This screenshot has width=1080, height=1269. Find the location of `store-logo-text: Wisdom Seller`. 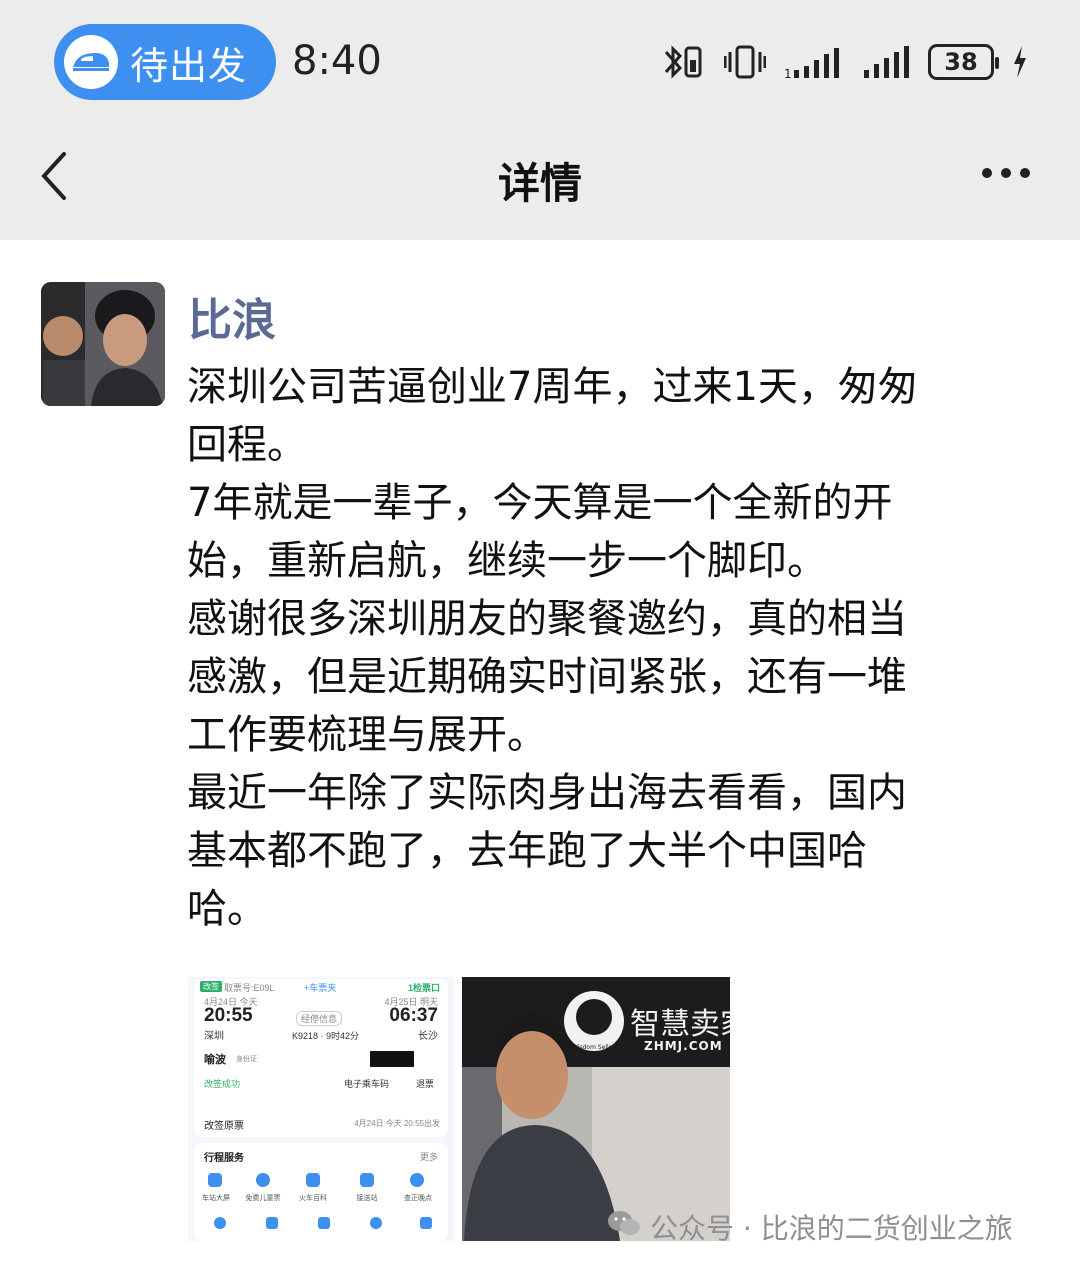

store-logo-text: Wisdom Seller is located at coordinates (593, 1047).